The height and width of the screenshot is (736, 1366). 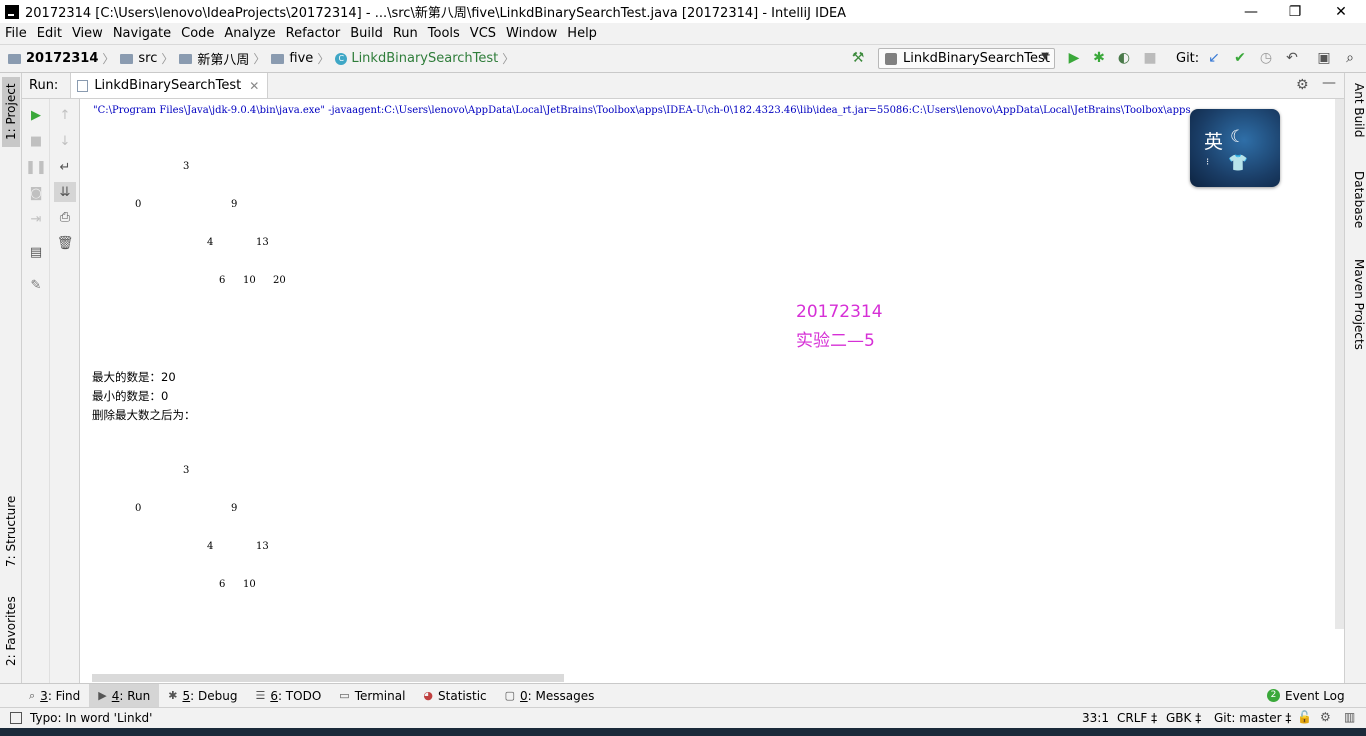 What do you see at coordinates (1324, 58) in the screenshot?
I see `project-structure-icon: ▣` at bounding box center [1324, 58].